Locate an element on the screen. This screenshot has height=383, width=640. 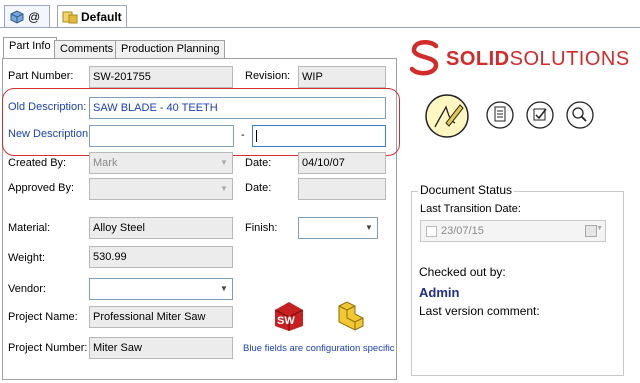
revision-field: WIP is located at coordinates (342, 77).